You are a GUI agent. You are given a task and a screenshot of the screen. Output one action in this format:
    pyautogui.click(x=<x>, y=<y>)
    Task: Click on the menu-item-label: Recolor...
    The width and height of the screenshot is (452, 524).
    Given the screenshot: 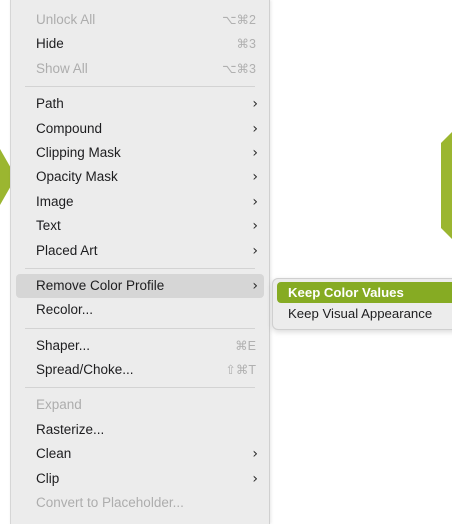 What is the action you would take?
    pyautogui.click(x=65, y=310)
    